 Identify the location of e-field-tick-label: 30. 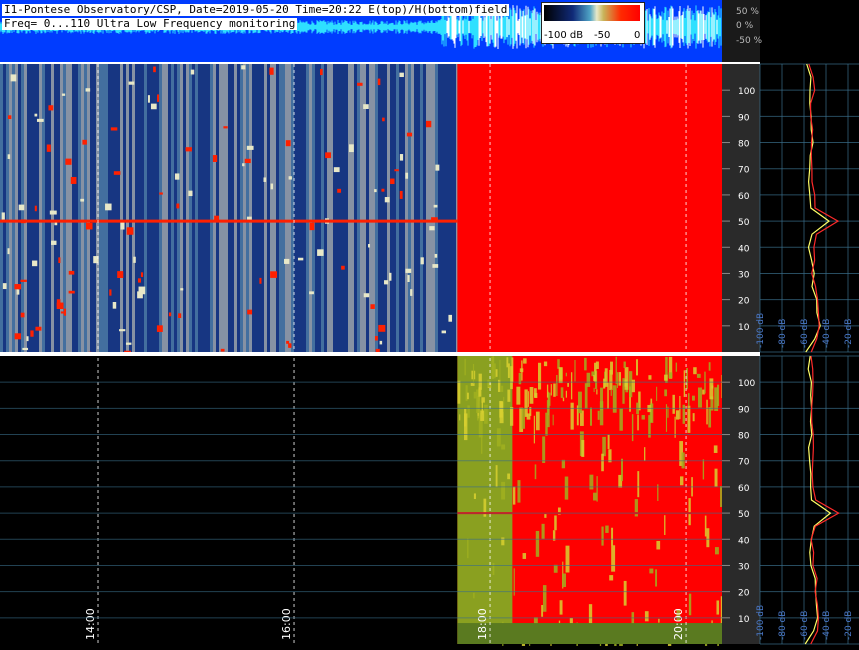
(744, 275).